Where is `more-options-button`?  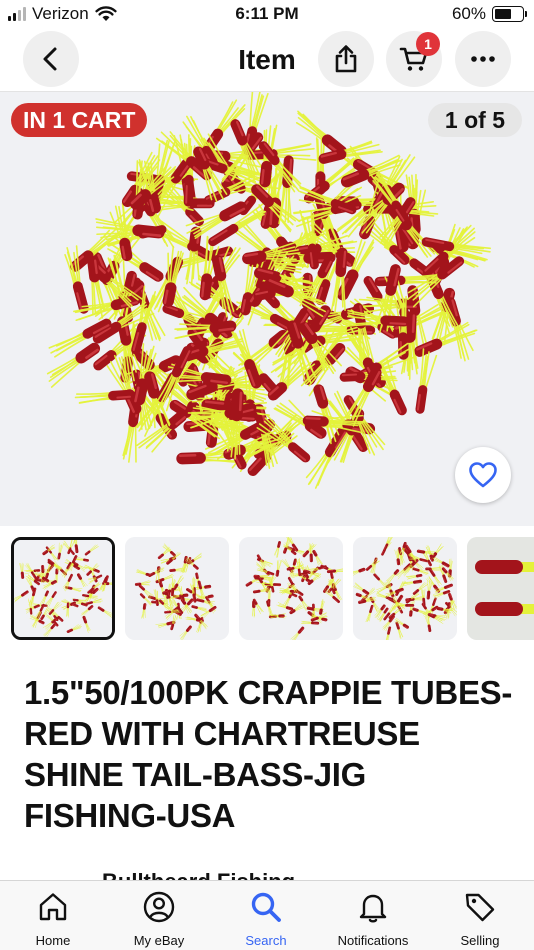
more-options-button is located at coordinates (483, 59).